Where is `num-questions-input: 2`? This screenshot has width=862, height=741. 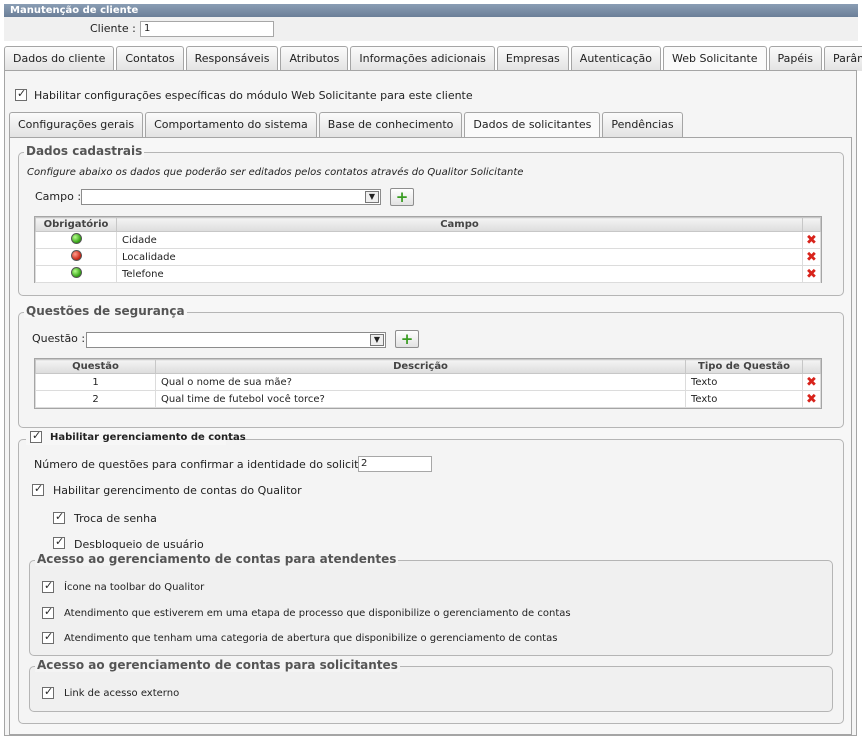
num-questions-input: 2 is located at coordinates (395, 464).